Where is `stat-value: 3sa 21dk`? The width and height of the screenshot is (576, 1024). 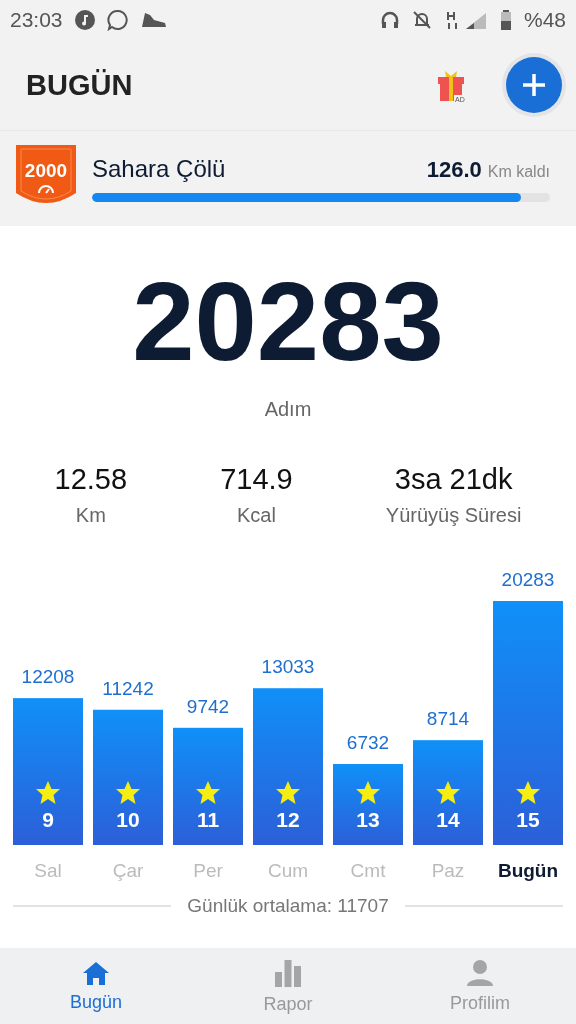
stat-value: 3sa 21dk is located at coordinates (453, 479).